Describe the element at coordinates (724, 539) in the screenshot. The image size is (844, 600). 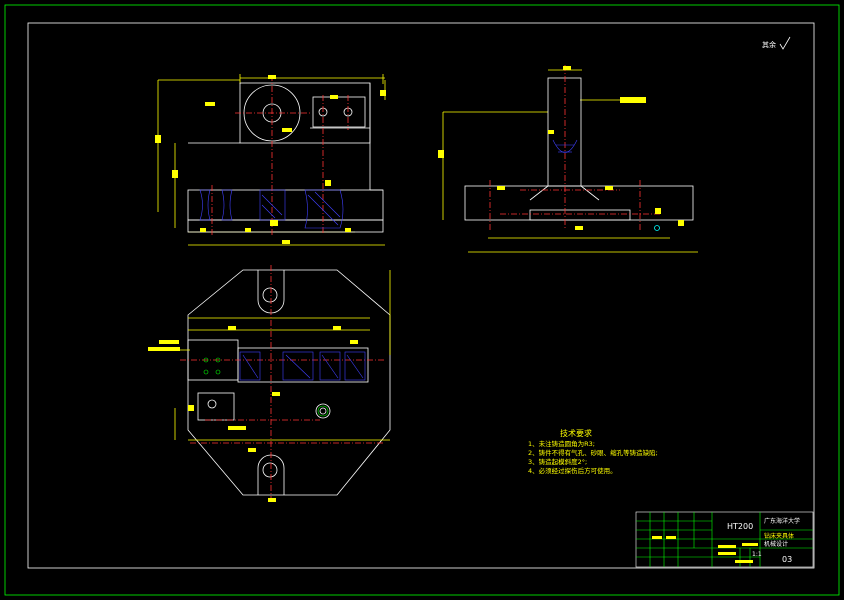
I see `title-block: HT200 广东海洋大学 钻床夹具体 机械设计 1:1 03` at that location.